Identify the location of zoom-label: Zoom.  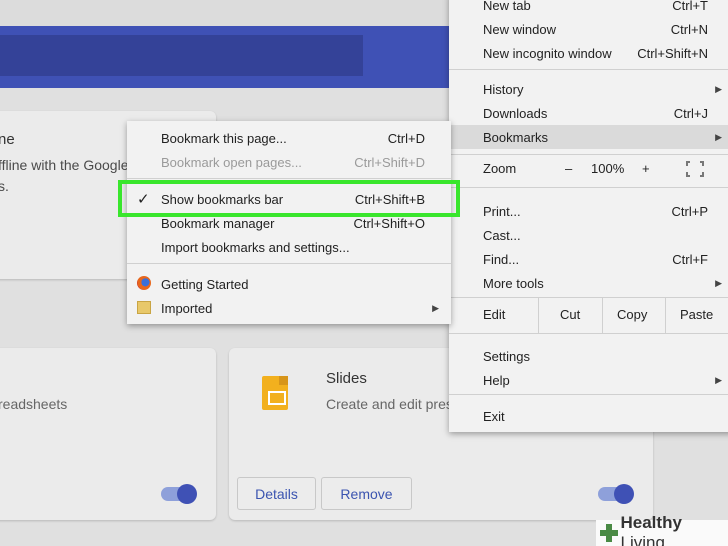
(500, 168).